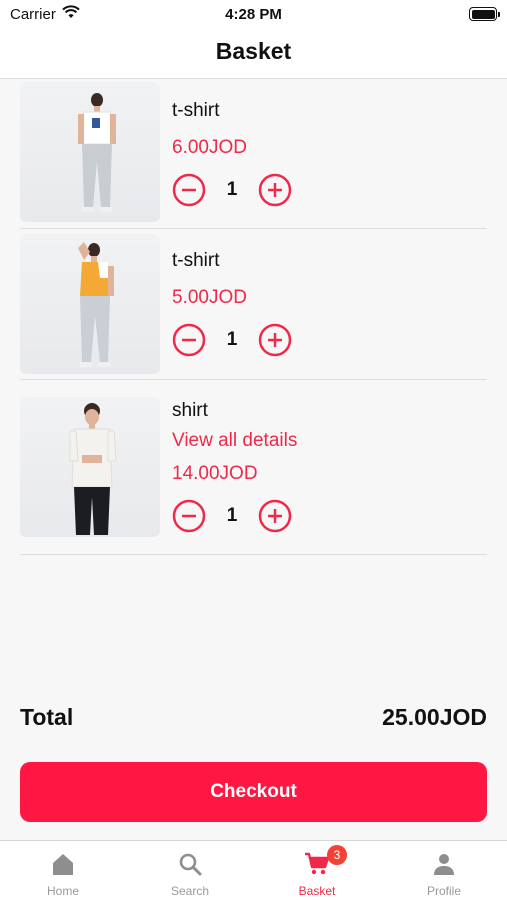 The width and height of the screenshot is (507, 900). I want to click on tab-bar: Home Search 3 Basket Profile, so click(253, 870).